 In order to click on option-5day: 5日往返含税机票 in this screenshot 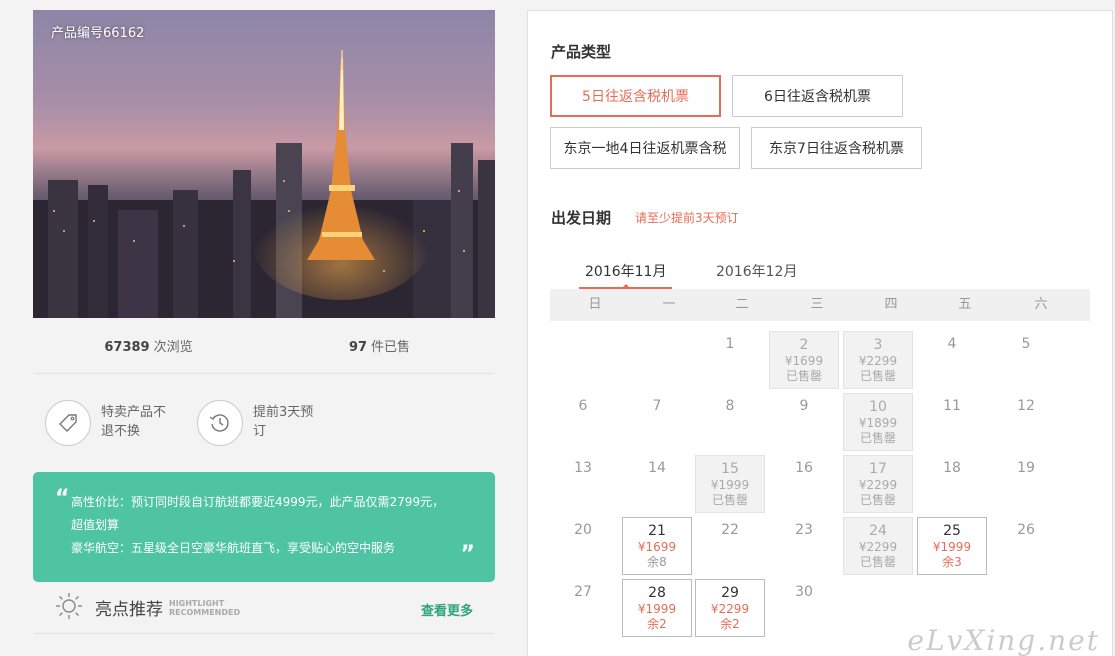, I will do `click(635, 96)`.